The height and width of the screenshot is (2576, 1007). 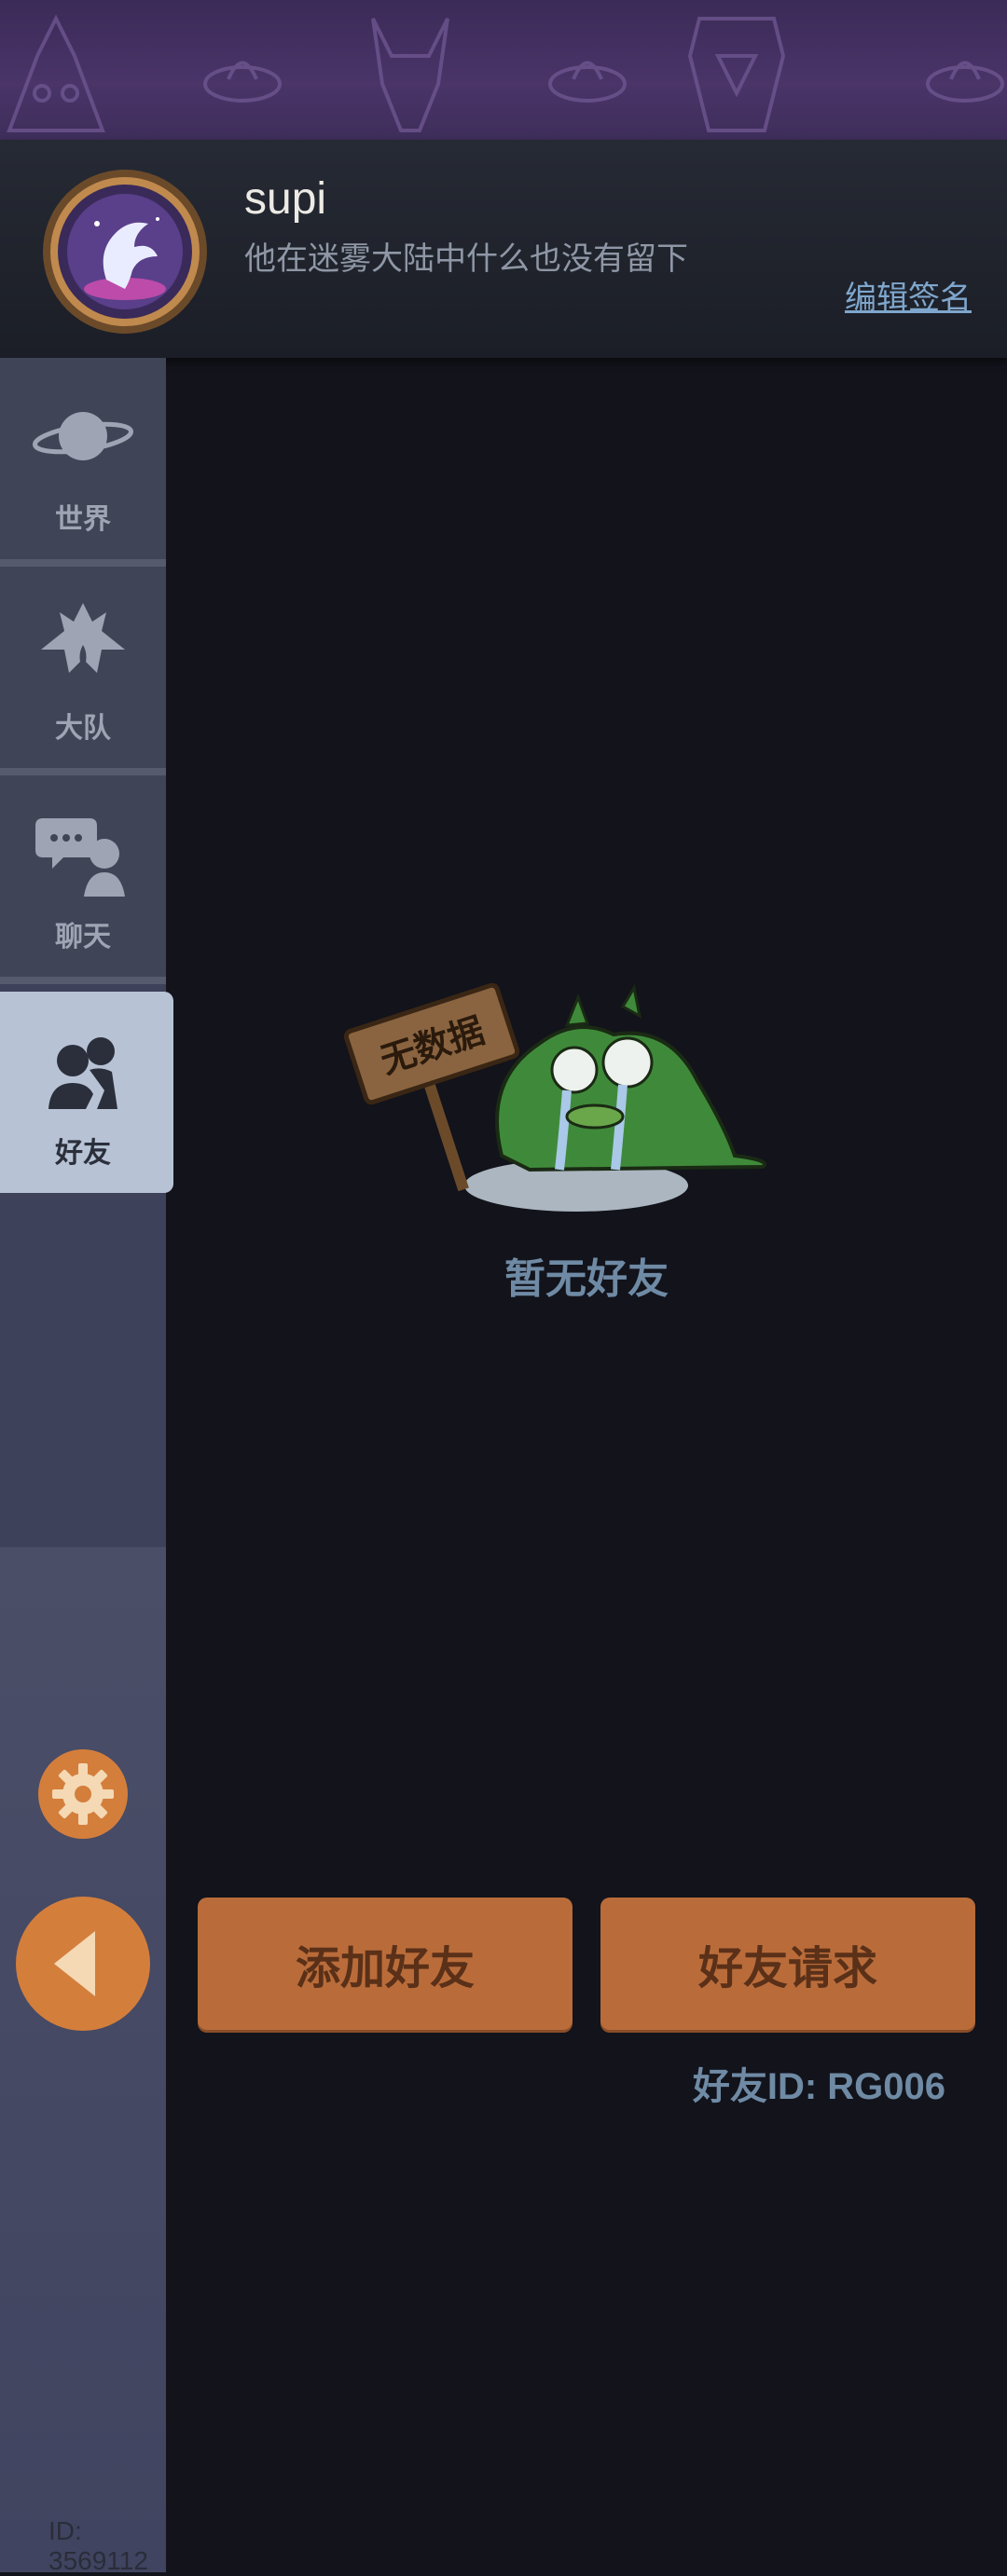 I want to click on guild-flame-icon, so click(x=83, y=638).